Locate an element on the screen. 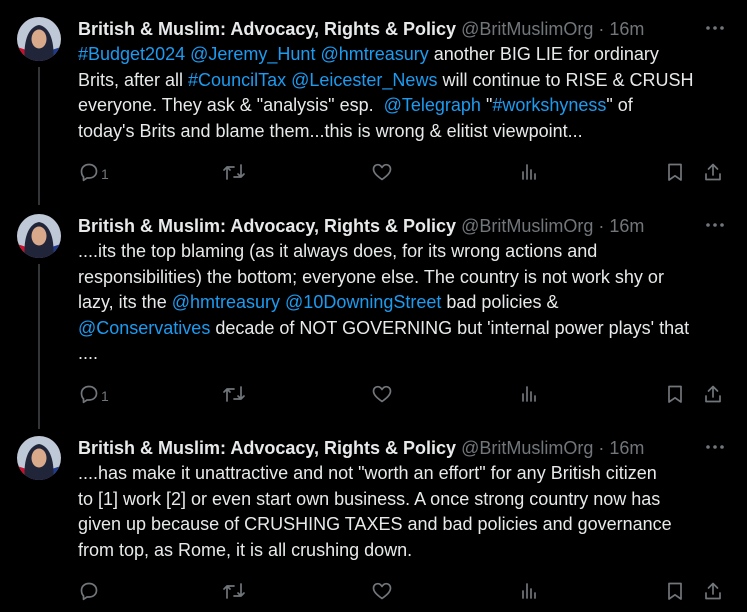 This screenshot has width=747, height=612. text-segment: Brits, after all is located at coordinates (133, 79).